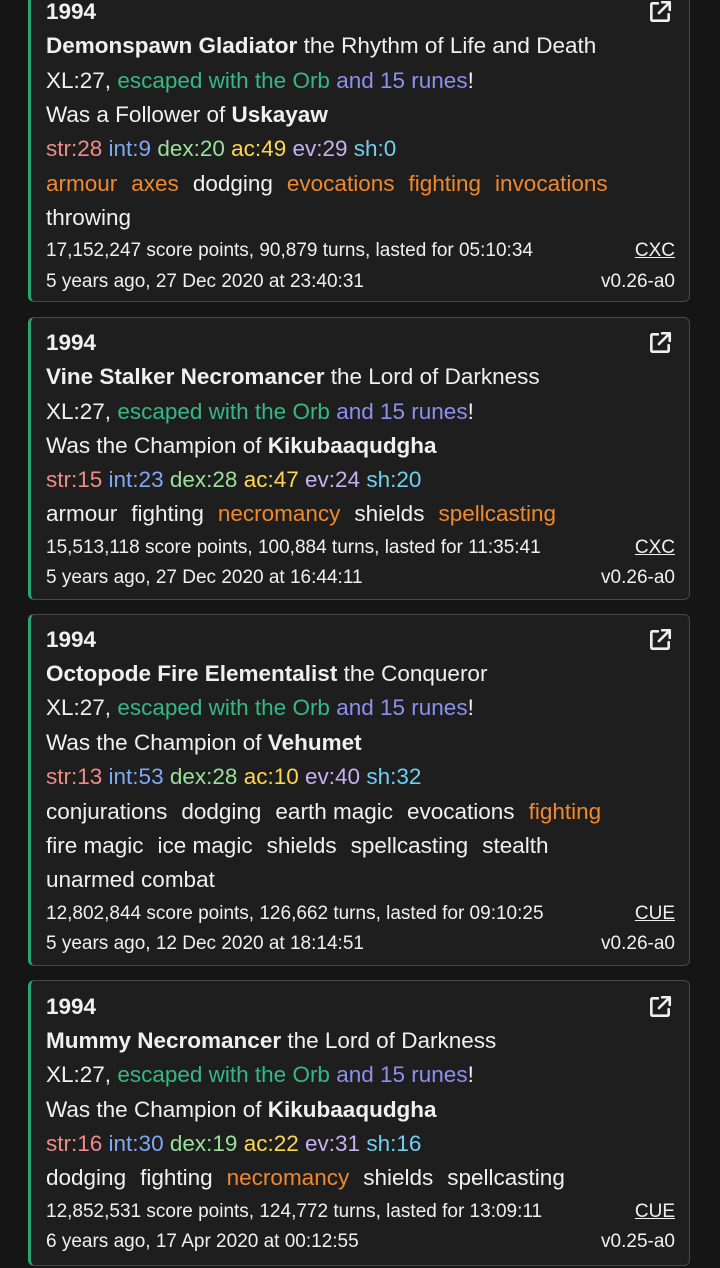 The image size is (720, 1268). What do you see at coordinates (638, 577) in the screenshot?
I see `version-text: v0.26-a0` at bounding box center [638, 577].